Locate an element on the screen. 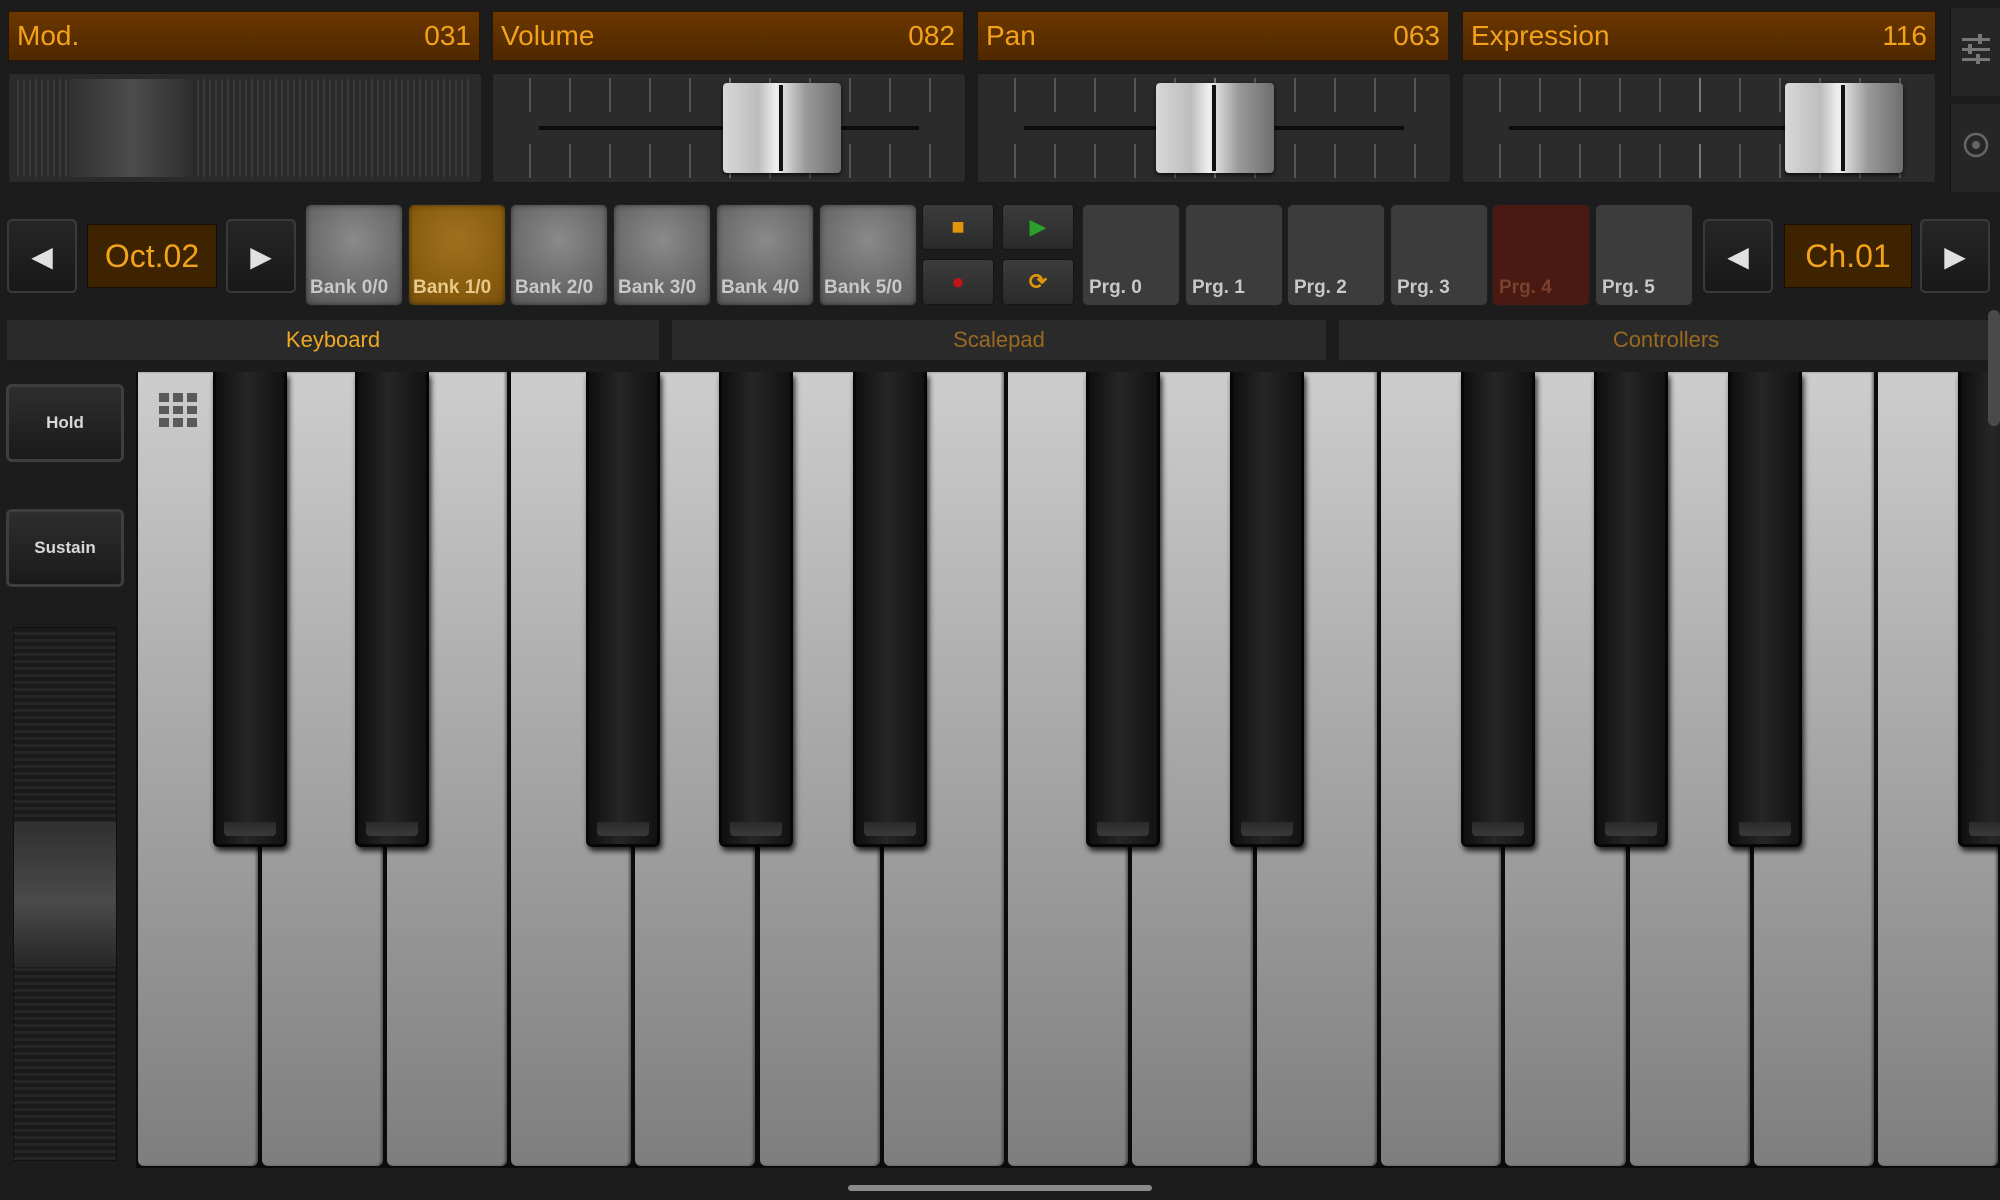  loop-icon: ⟳ is located at coordinates (1038, 281).